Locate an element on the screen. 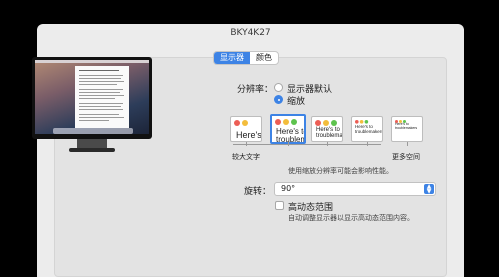 Image resolution: width=499 pixels, height=277 pixels. scale-4-text: Here's to troublemakers is located at coordinates (369, 129).